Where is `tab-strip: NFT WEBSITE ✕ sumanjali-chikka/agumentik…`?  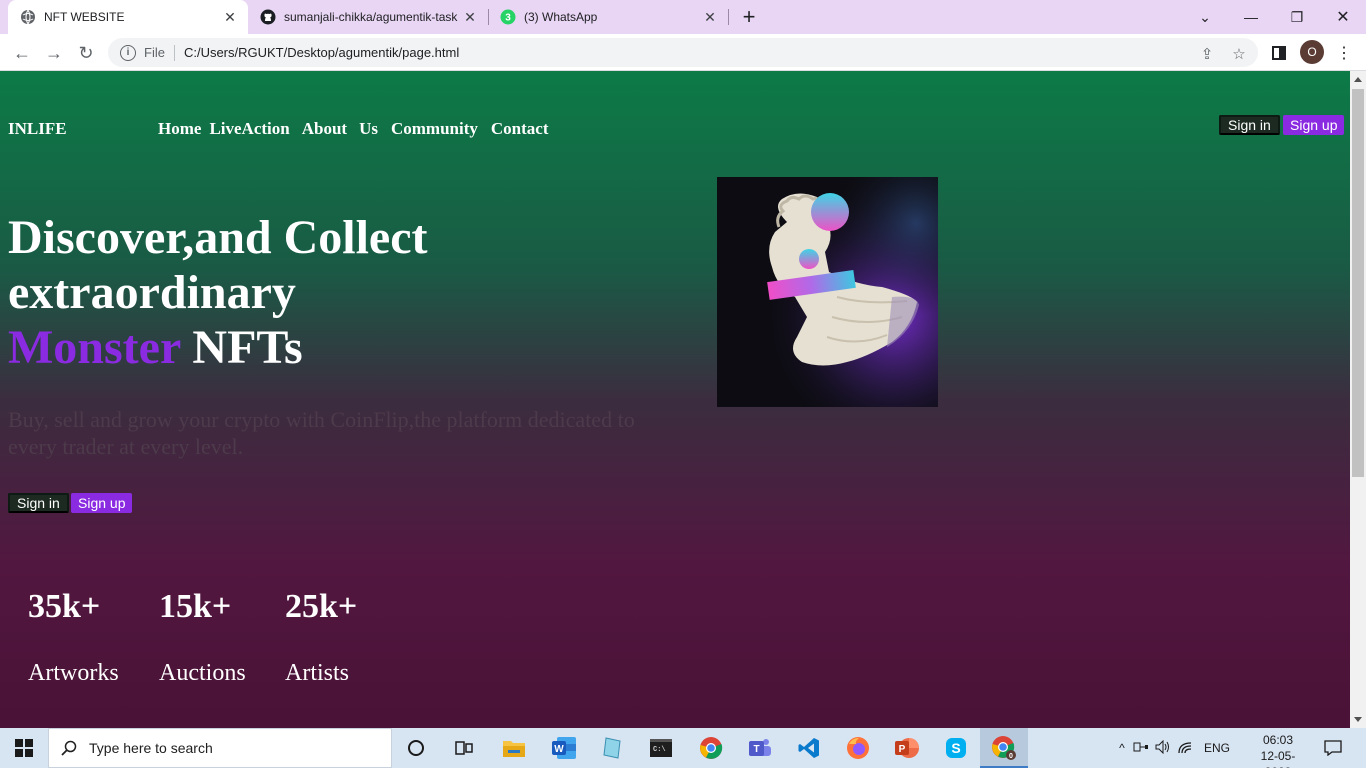
tab-strip: NFT WEBSITE ✕ sumanjali-chikka/agumentik… is located at coordinates (683, 17).